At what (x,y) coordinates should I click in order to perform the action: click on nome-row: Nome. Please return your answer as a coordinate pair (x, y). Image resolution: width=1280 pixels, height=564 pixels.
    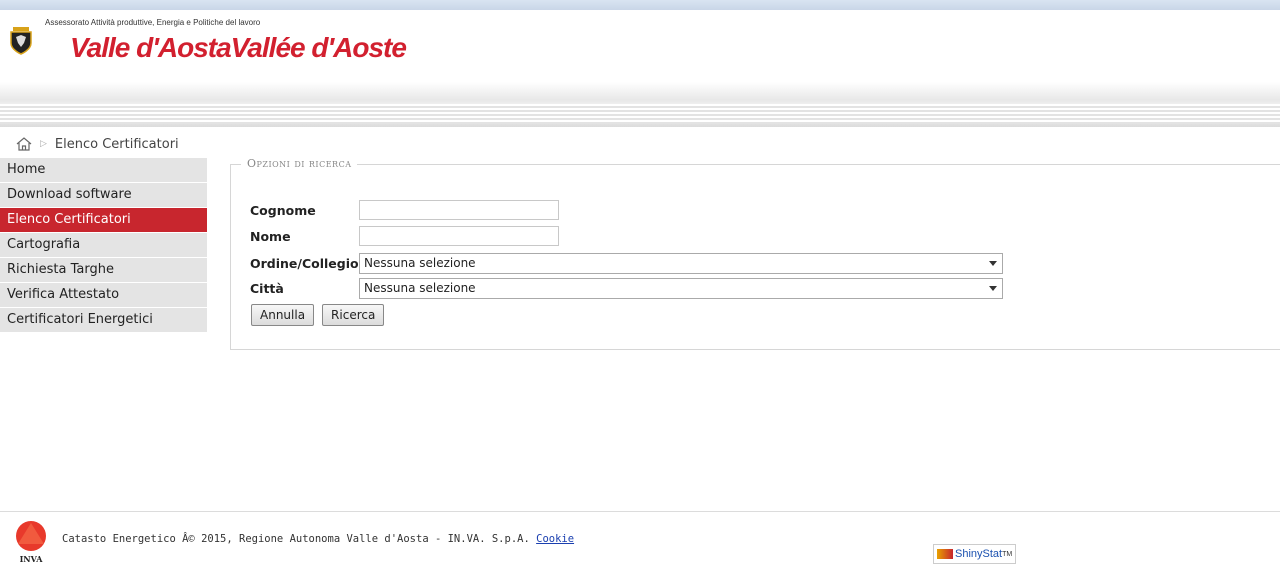
    Looking at the image, I should click on (404, 236).